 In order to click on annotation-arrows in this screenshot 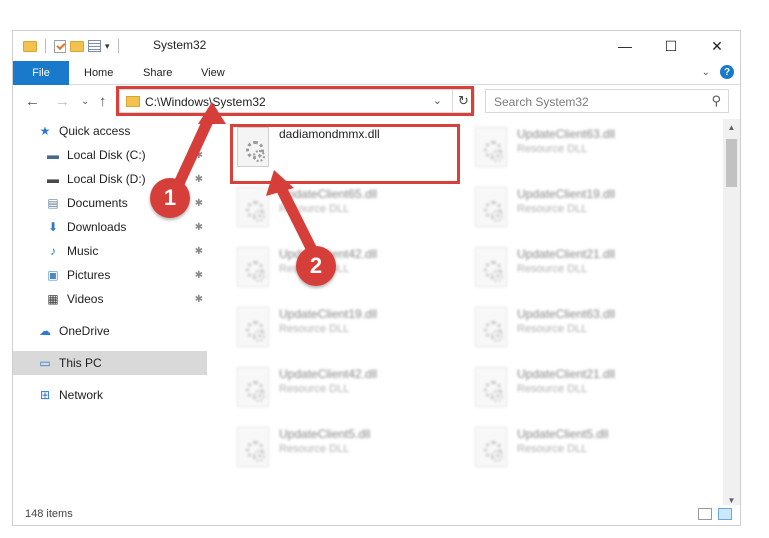, I will do `click(246, 183)`.